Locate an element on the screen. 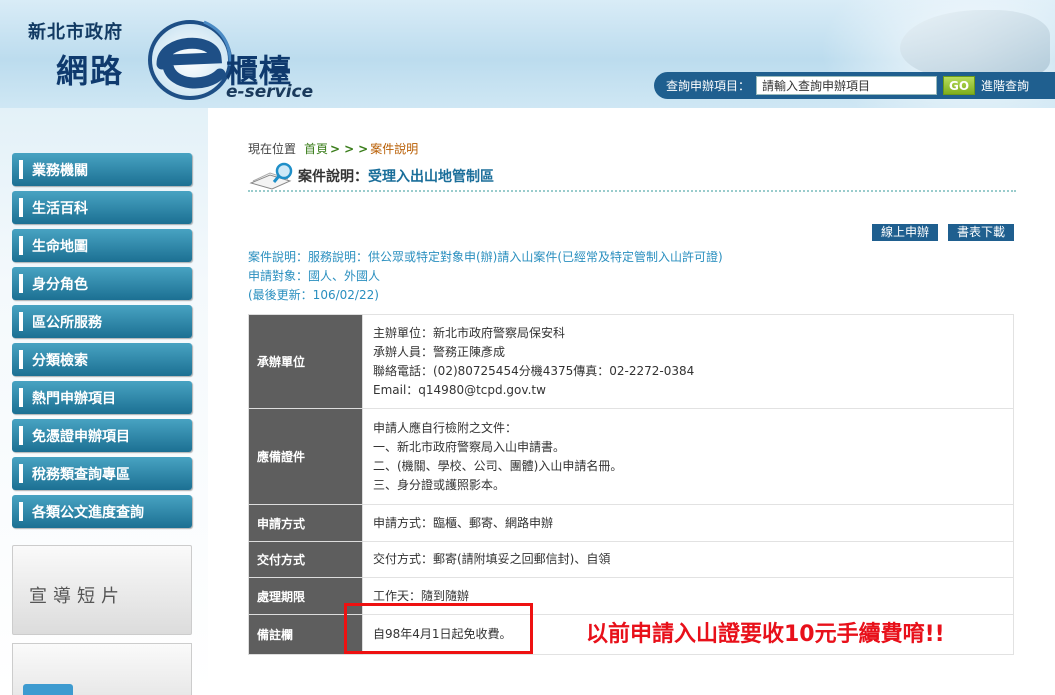 The height and width of the screenshot is (695, 1055). site-logo: 新北市政府 網路 櫃檯 e-service is located at coordinates (172, 56).